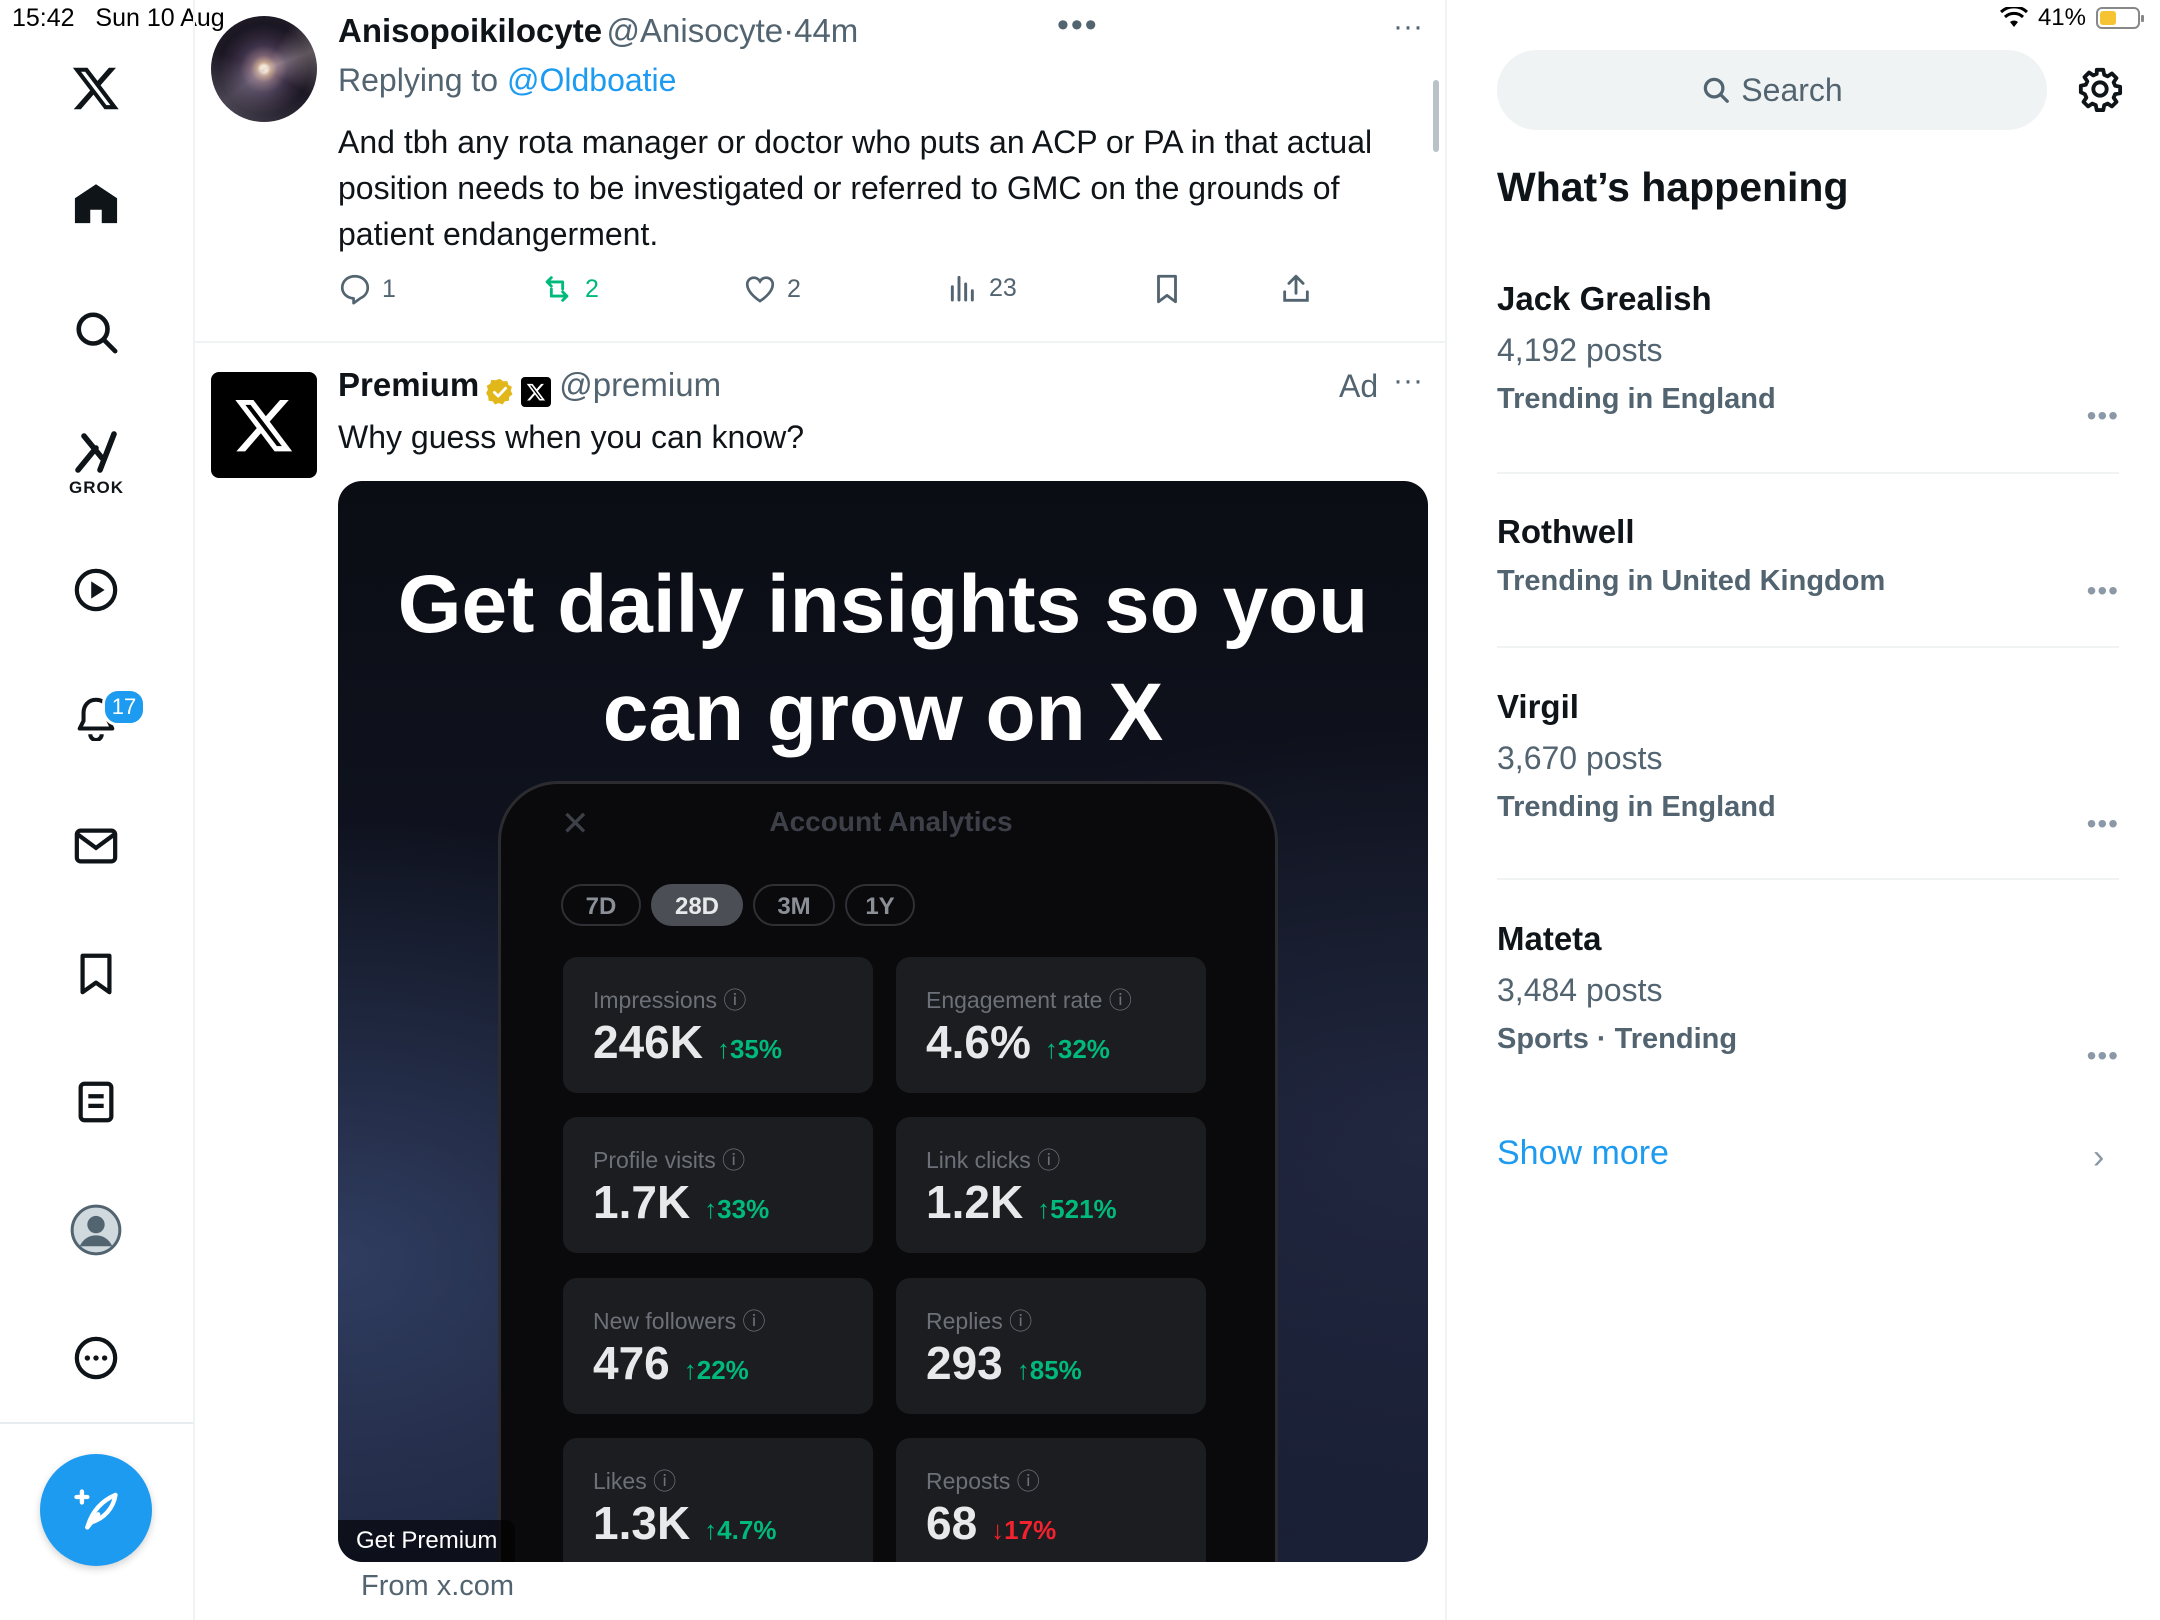 The height and width of the screenshot is (1620, 2160). I want to click on reply-count: 1, so click(389, 288).